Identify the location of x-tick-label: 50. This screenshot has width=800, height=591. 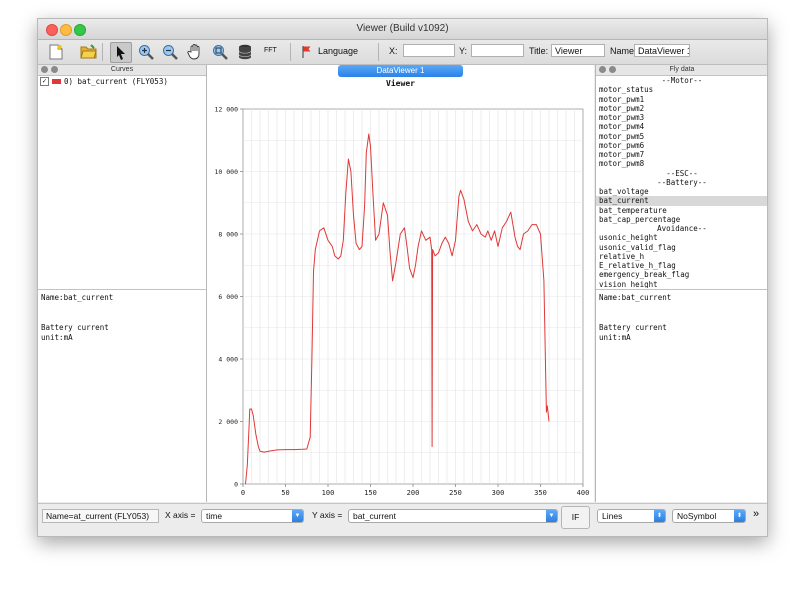
(285, 493).